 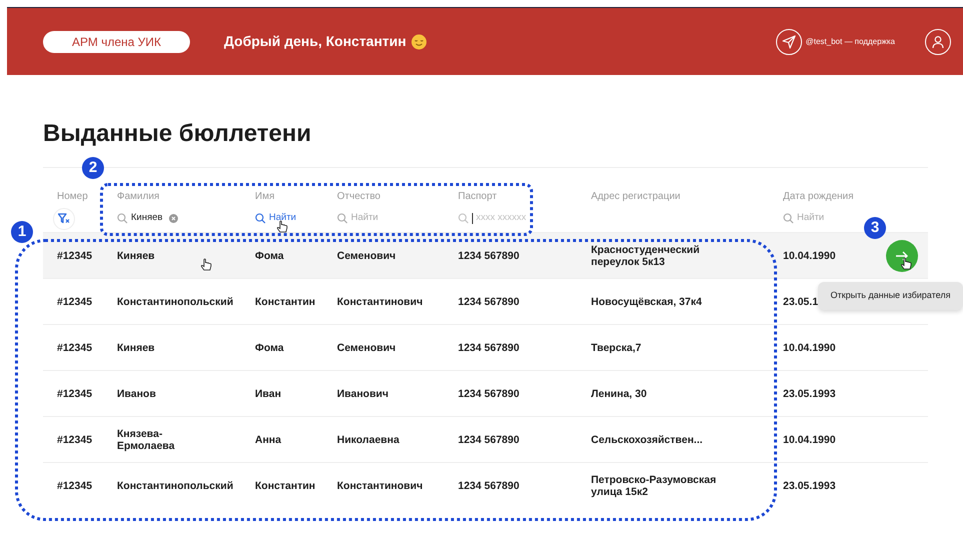 I want to click on tooltip: Открыть данные избирателя, so click(x=890, y=296).